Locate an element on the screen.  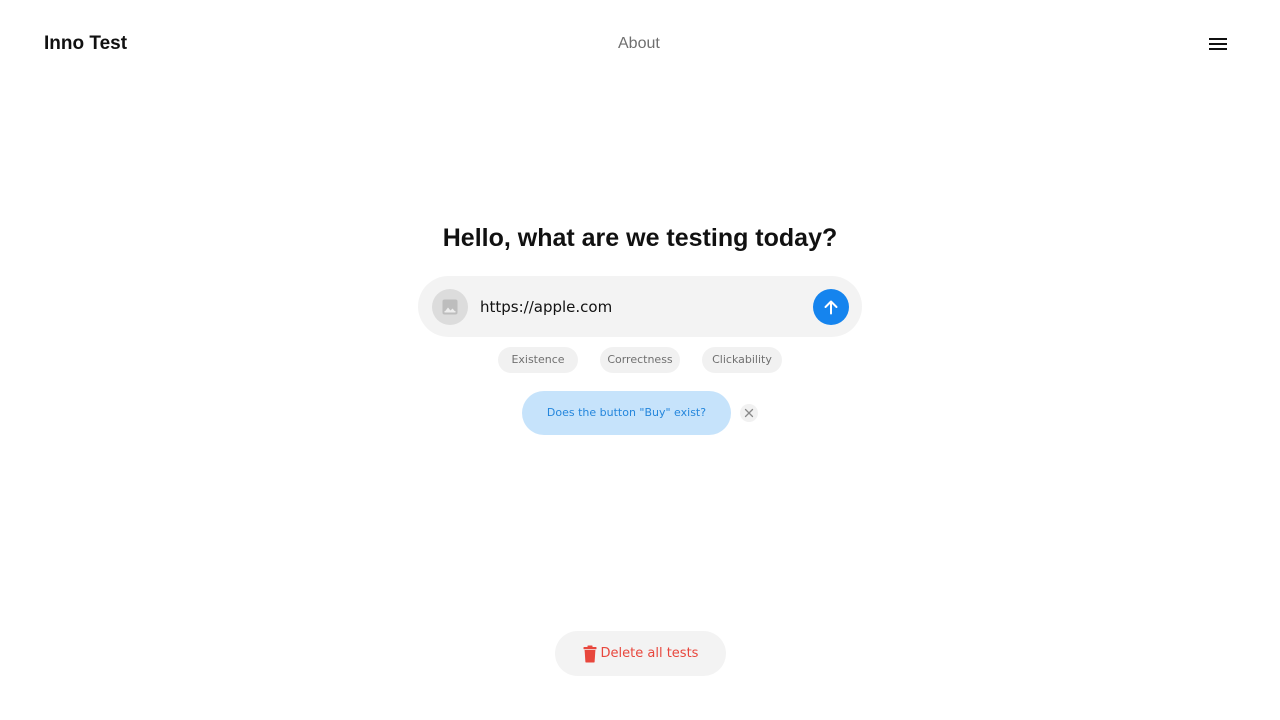
arrow-up-icon is located at coordinates (831, 307).